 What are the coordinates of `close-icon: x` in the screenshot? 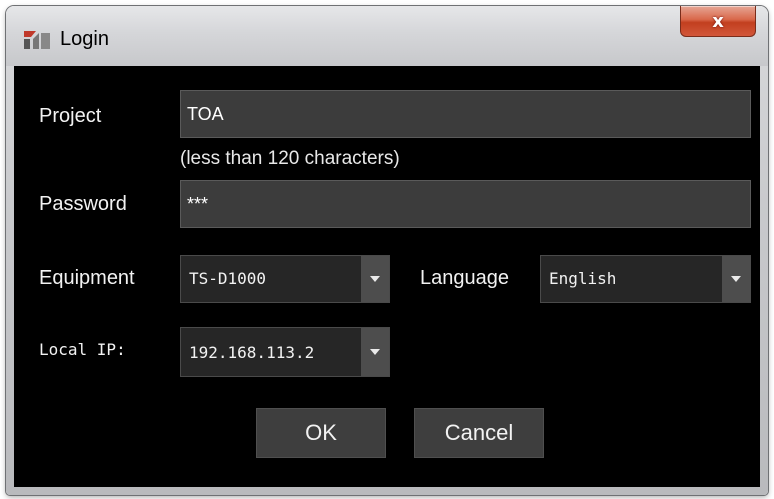 It's located at (718, 21).